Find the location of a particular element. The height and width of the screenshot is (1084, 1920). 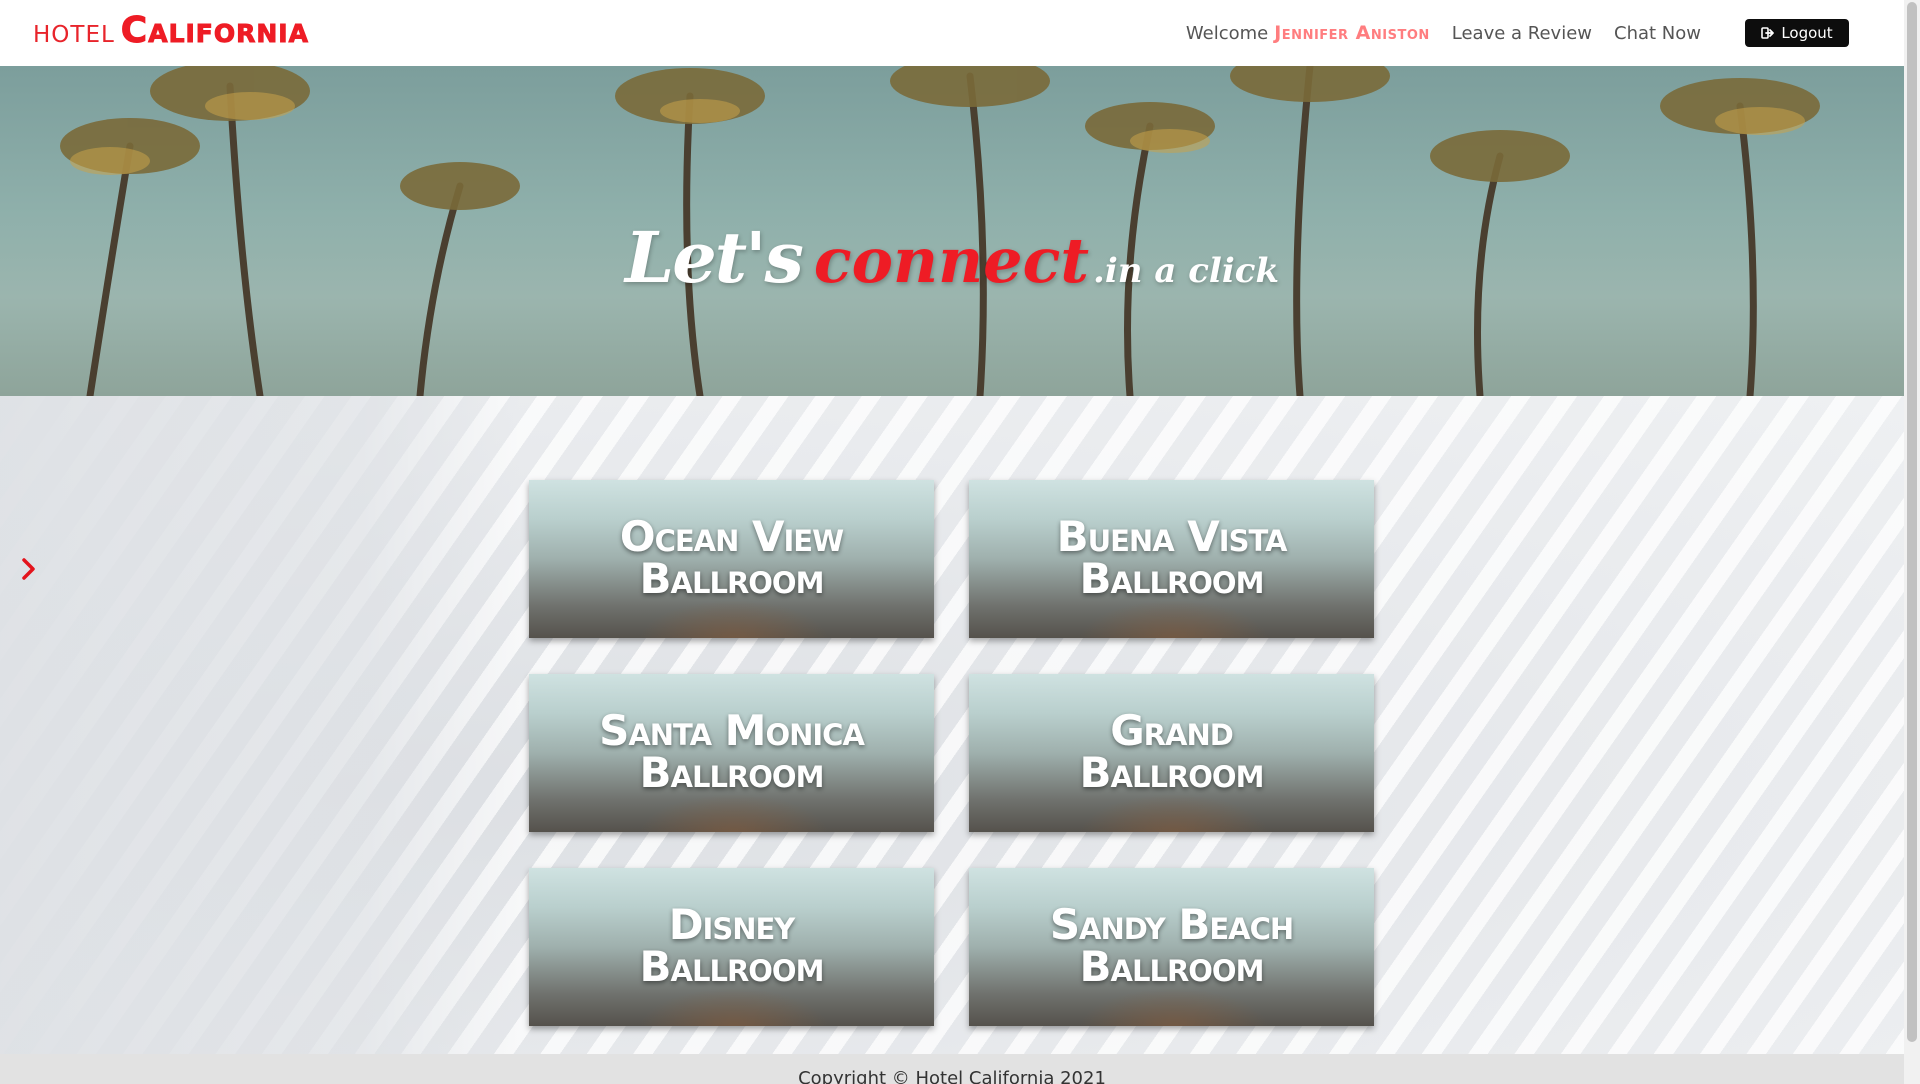

page-scrollbar is located at coordinates (1912, 542).